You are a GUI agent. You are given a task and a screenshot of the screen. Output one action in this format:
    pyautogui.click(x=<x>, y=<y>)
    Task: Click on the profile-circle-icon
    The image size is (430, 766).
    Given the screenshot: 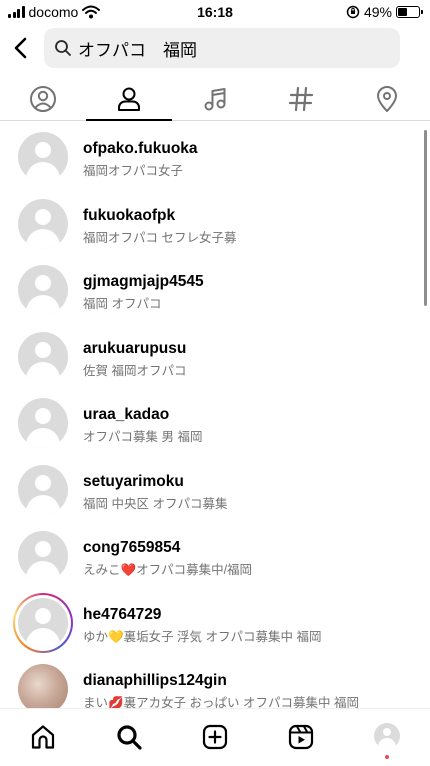 What is the action you would take?
    pyautogui.click(x=43, y=99)
    